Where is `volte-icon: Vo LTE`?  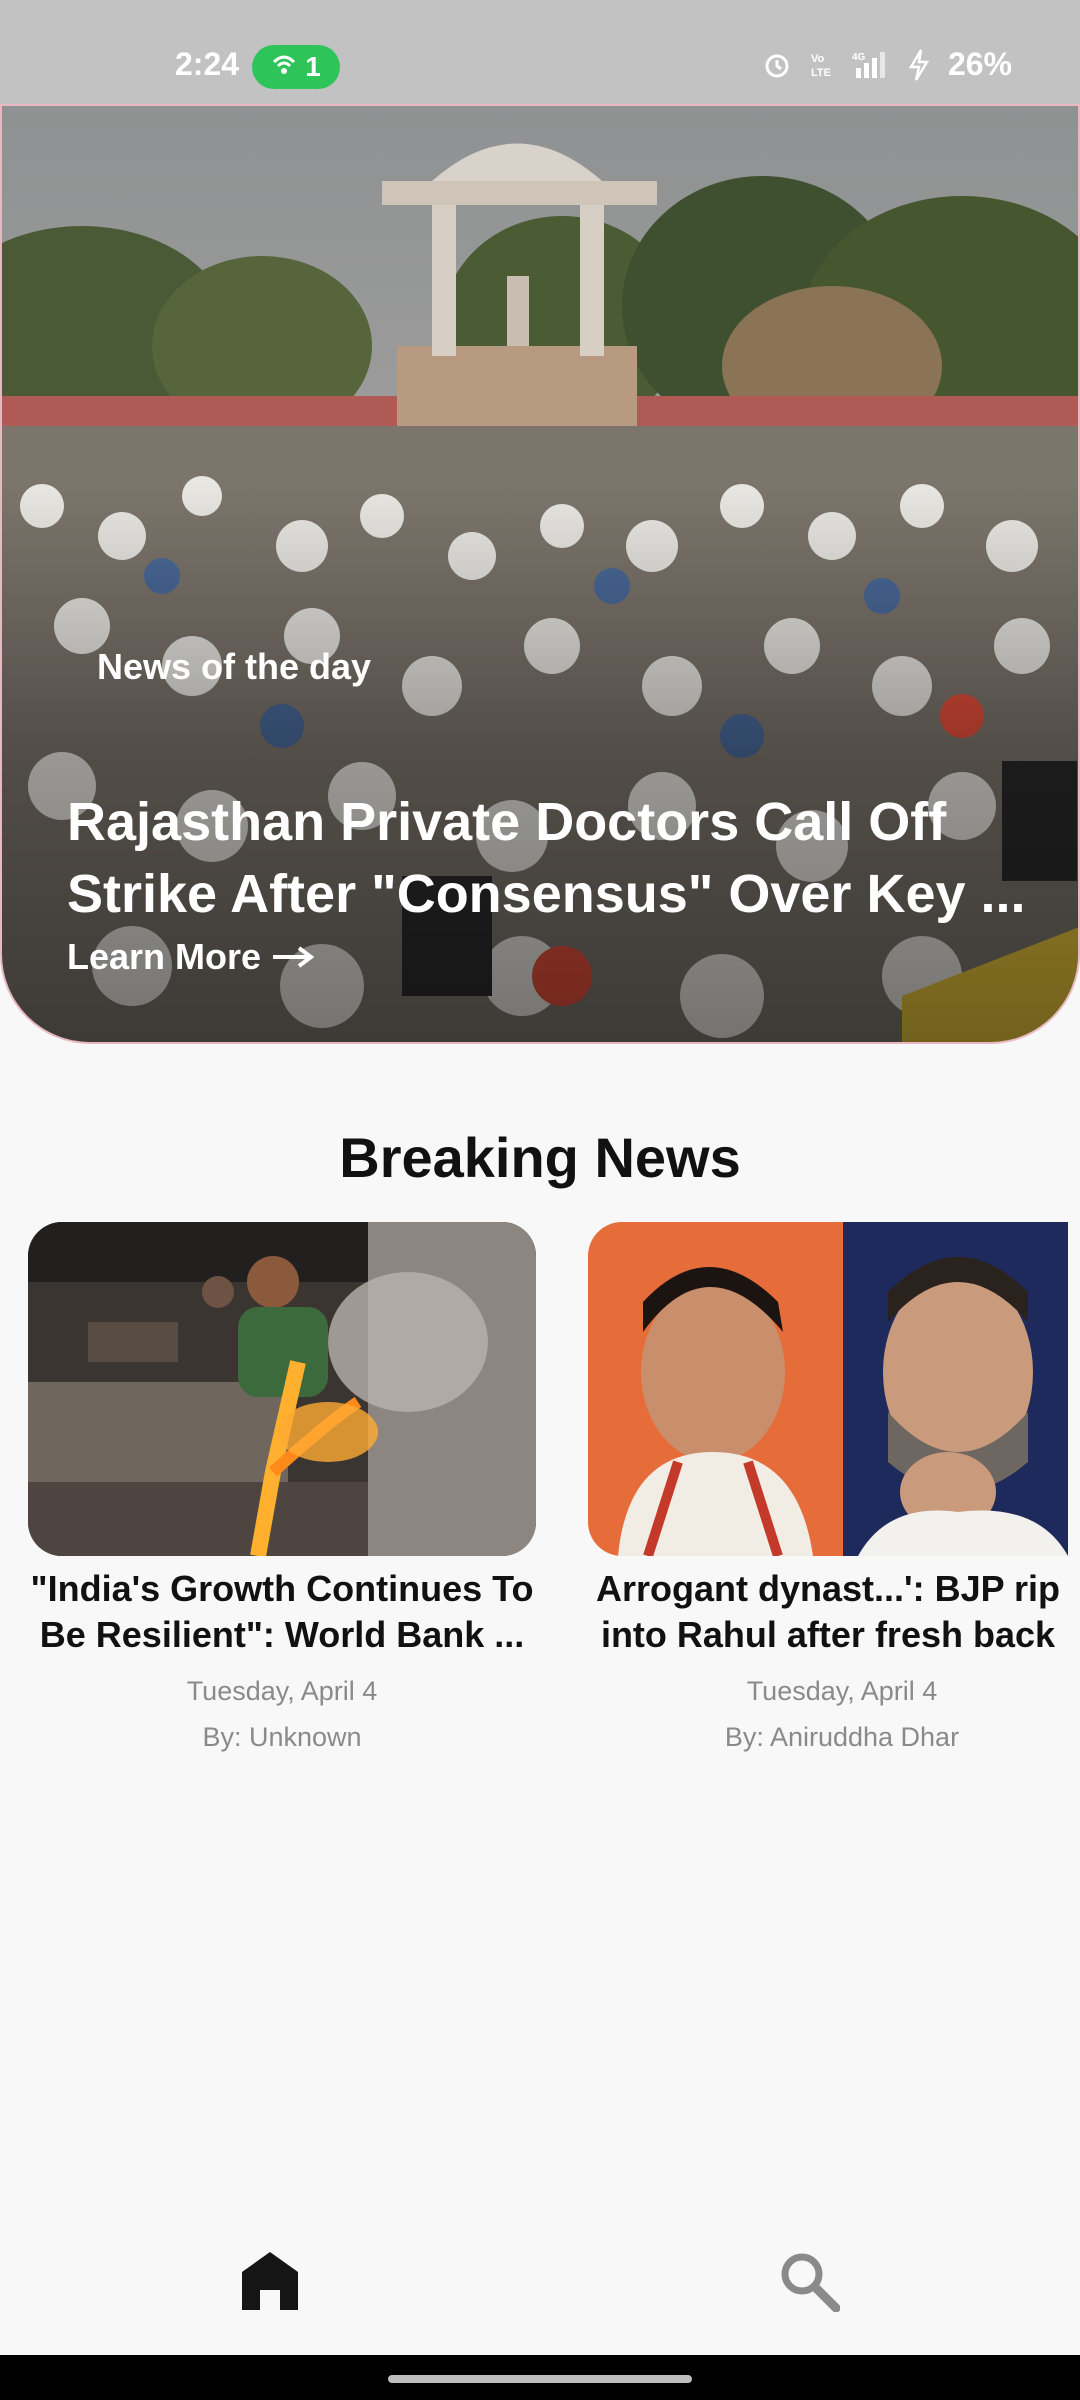 volte-icon: Vo LTE is located at coordinates (821, 65).